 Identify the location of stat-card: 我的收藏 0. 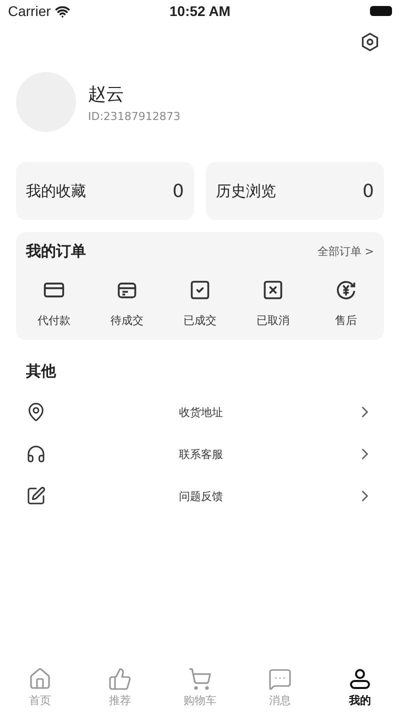
(105, 191).